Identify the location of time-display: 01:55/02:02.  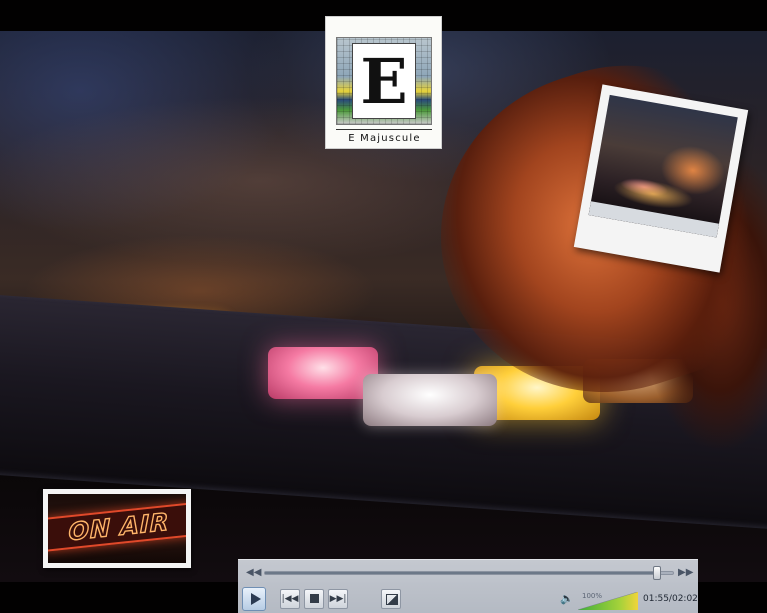
(670, 599).